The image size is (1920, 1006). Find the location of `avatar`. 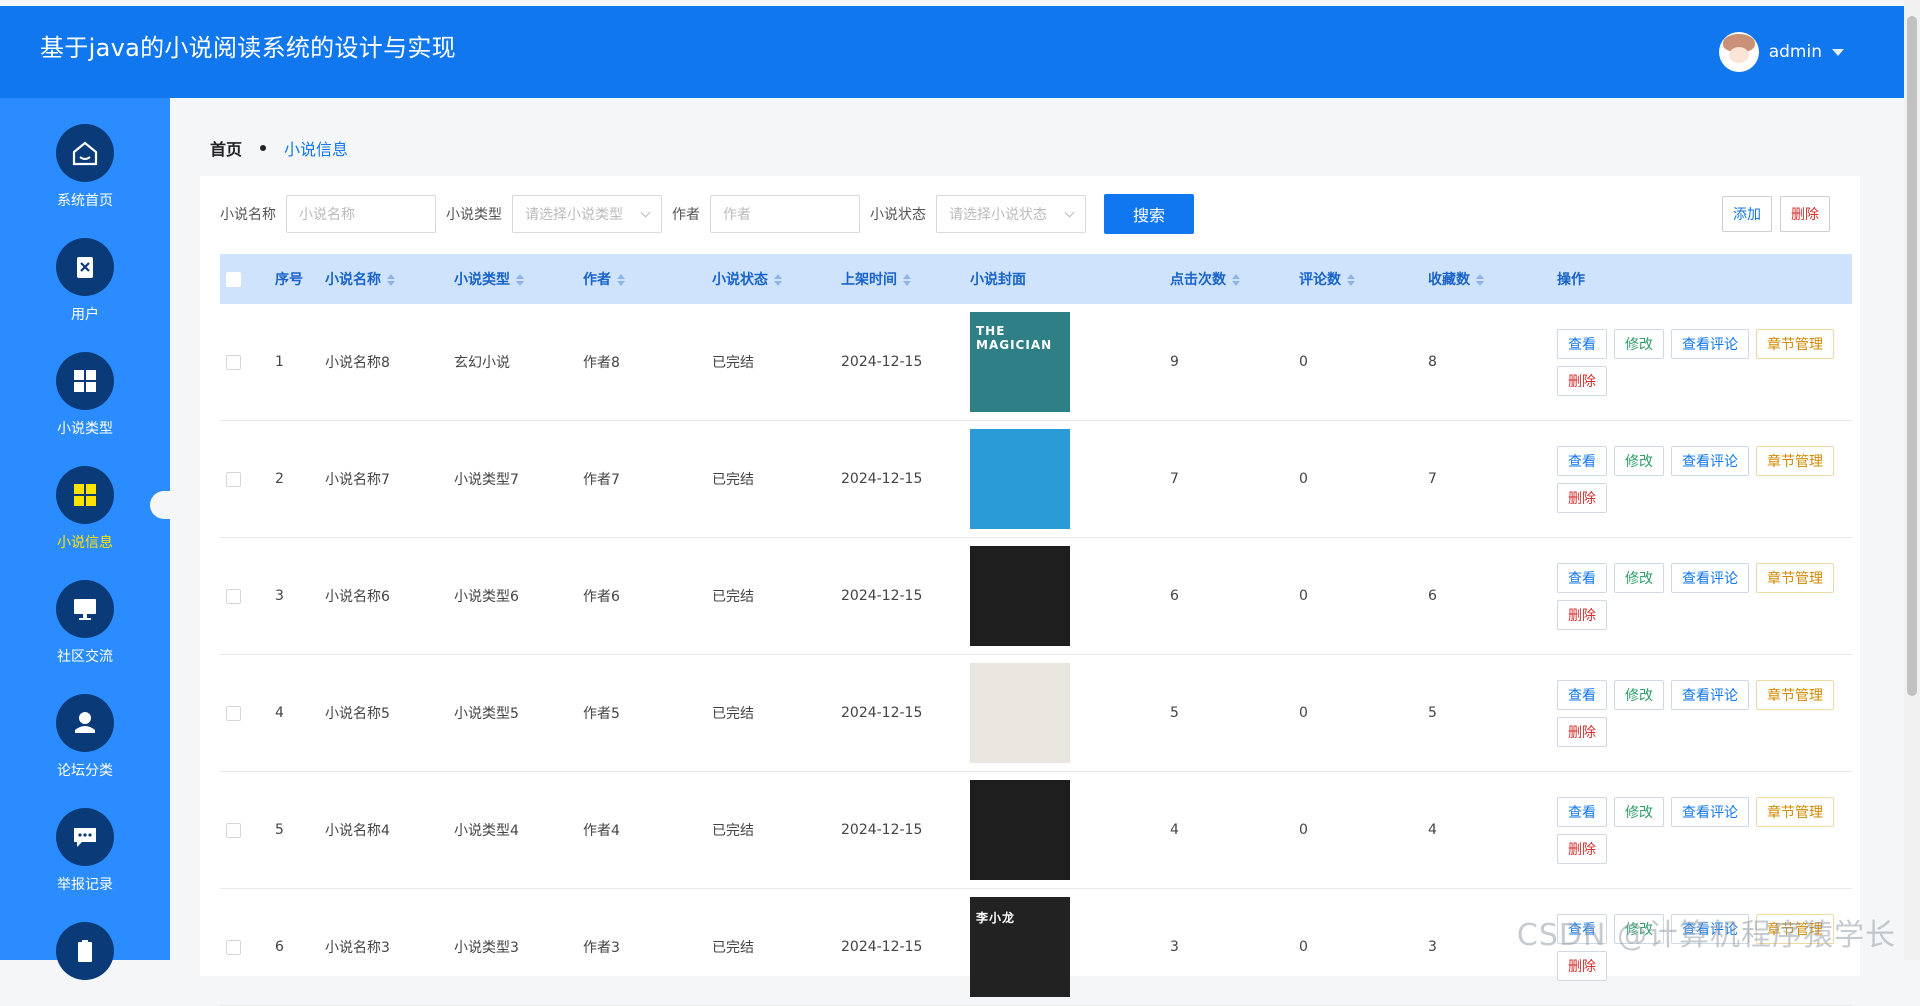

avatar is located at coordinates (1738, 52).